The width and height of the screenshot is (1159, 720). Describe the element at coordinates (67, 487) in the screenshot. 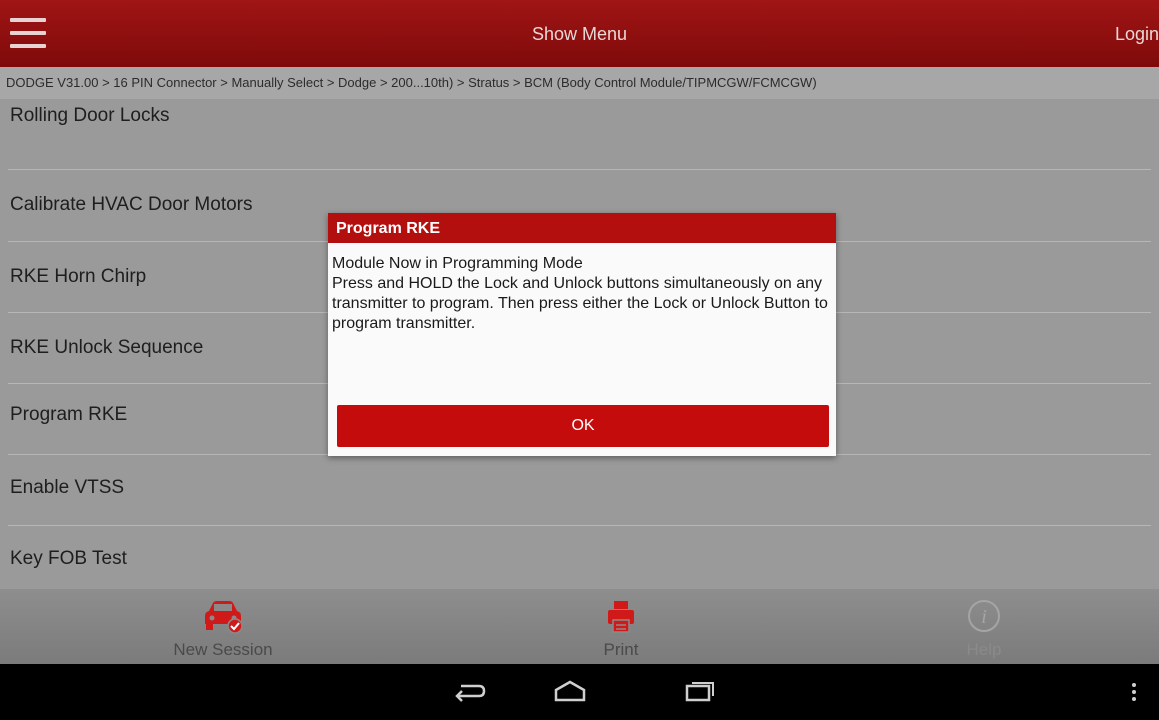

I see `list-item-label: Enable VTSS` at that location.